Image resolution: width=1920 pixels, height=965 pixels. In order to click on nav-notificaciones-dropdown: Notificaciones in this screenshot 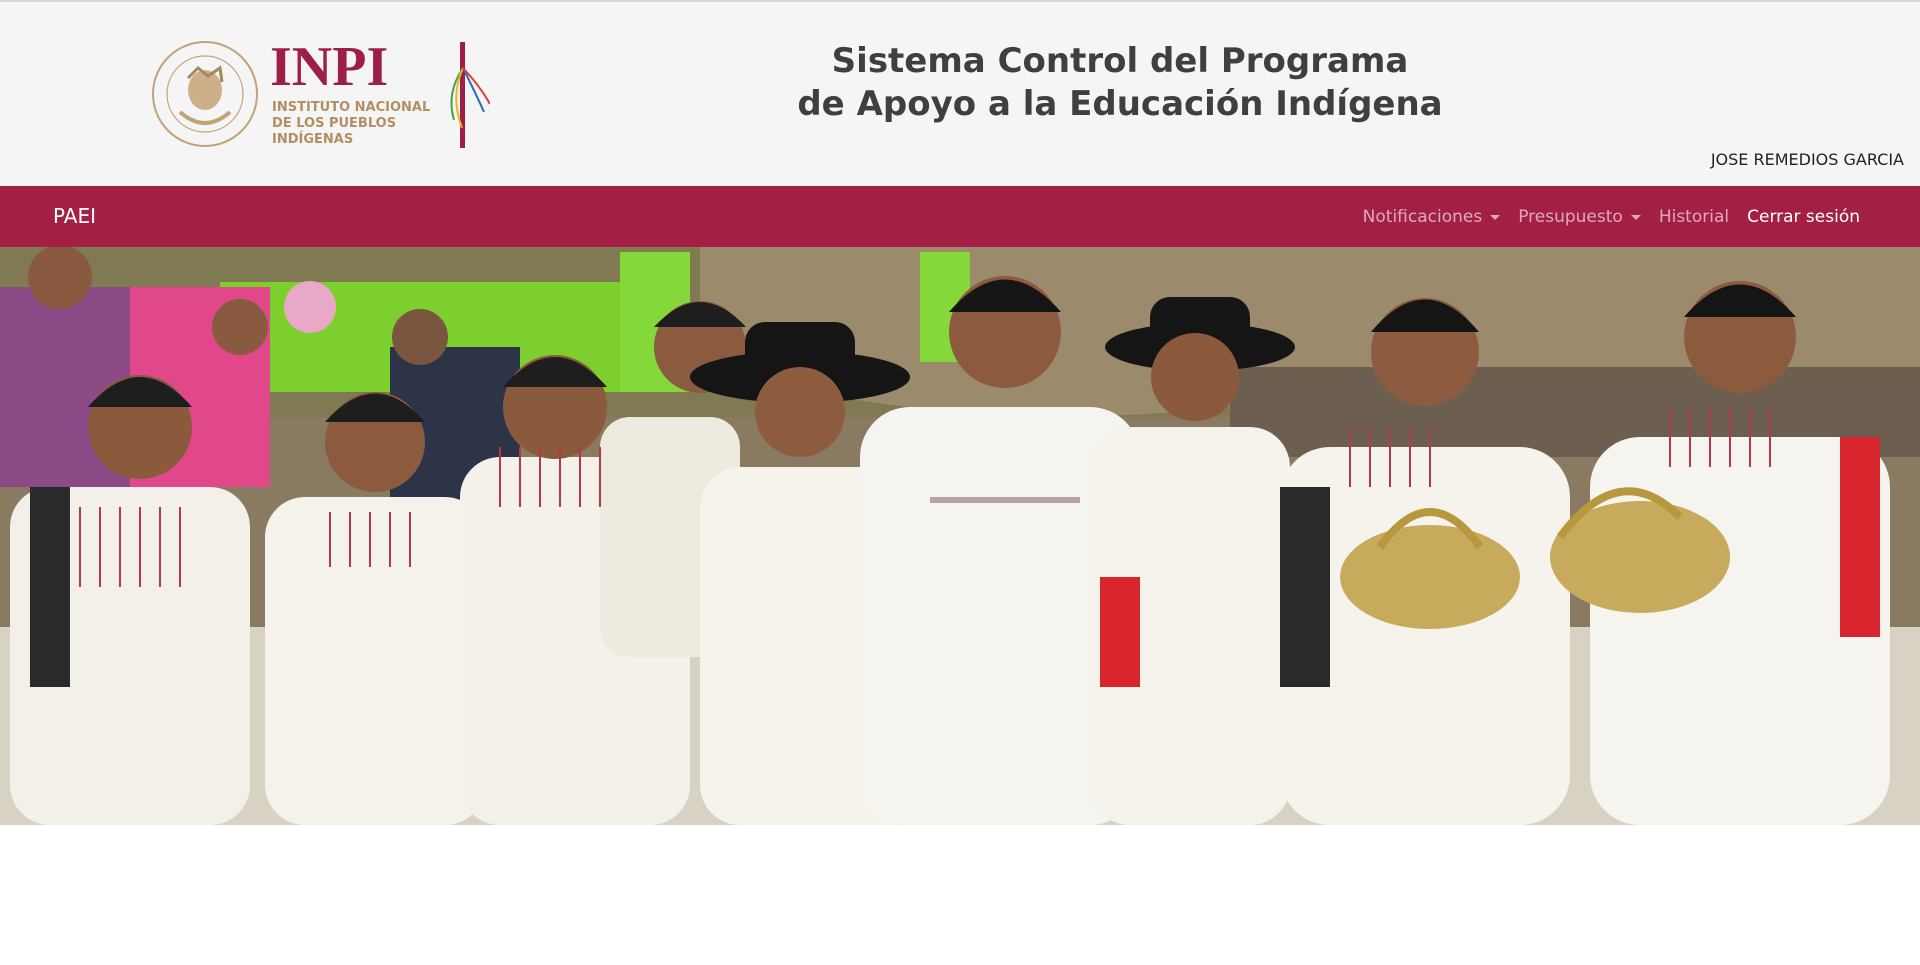, I will do `click(1432, 217)`.